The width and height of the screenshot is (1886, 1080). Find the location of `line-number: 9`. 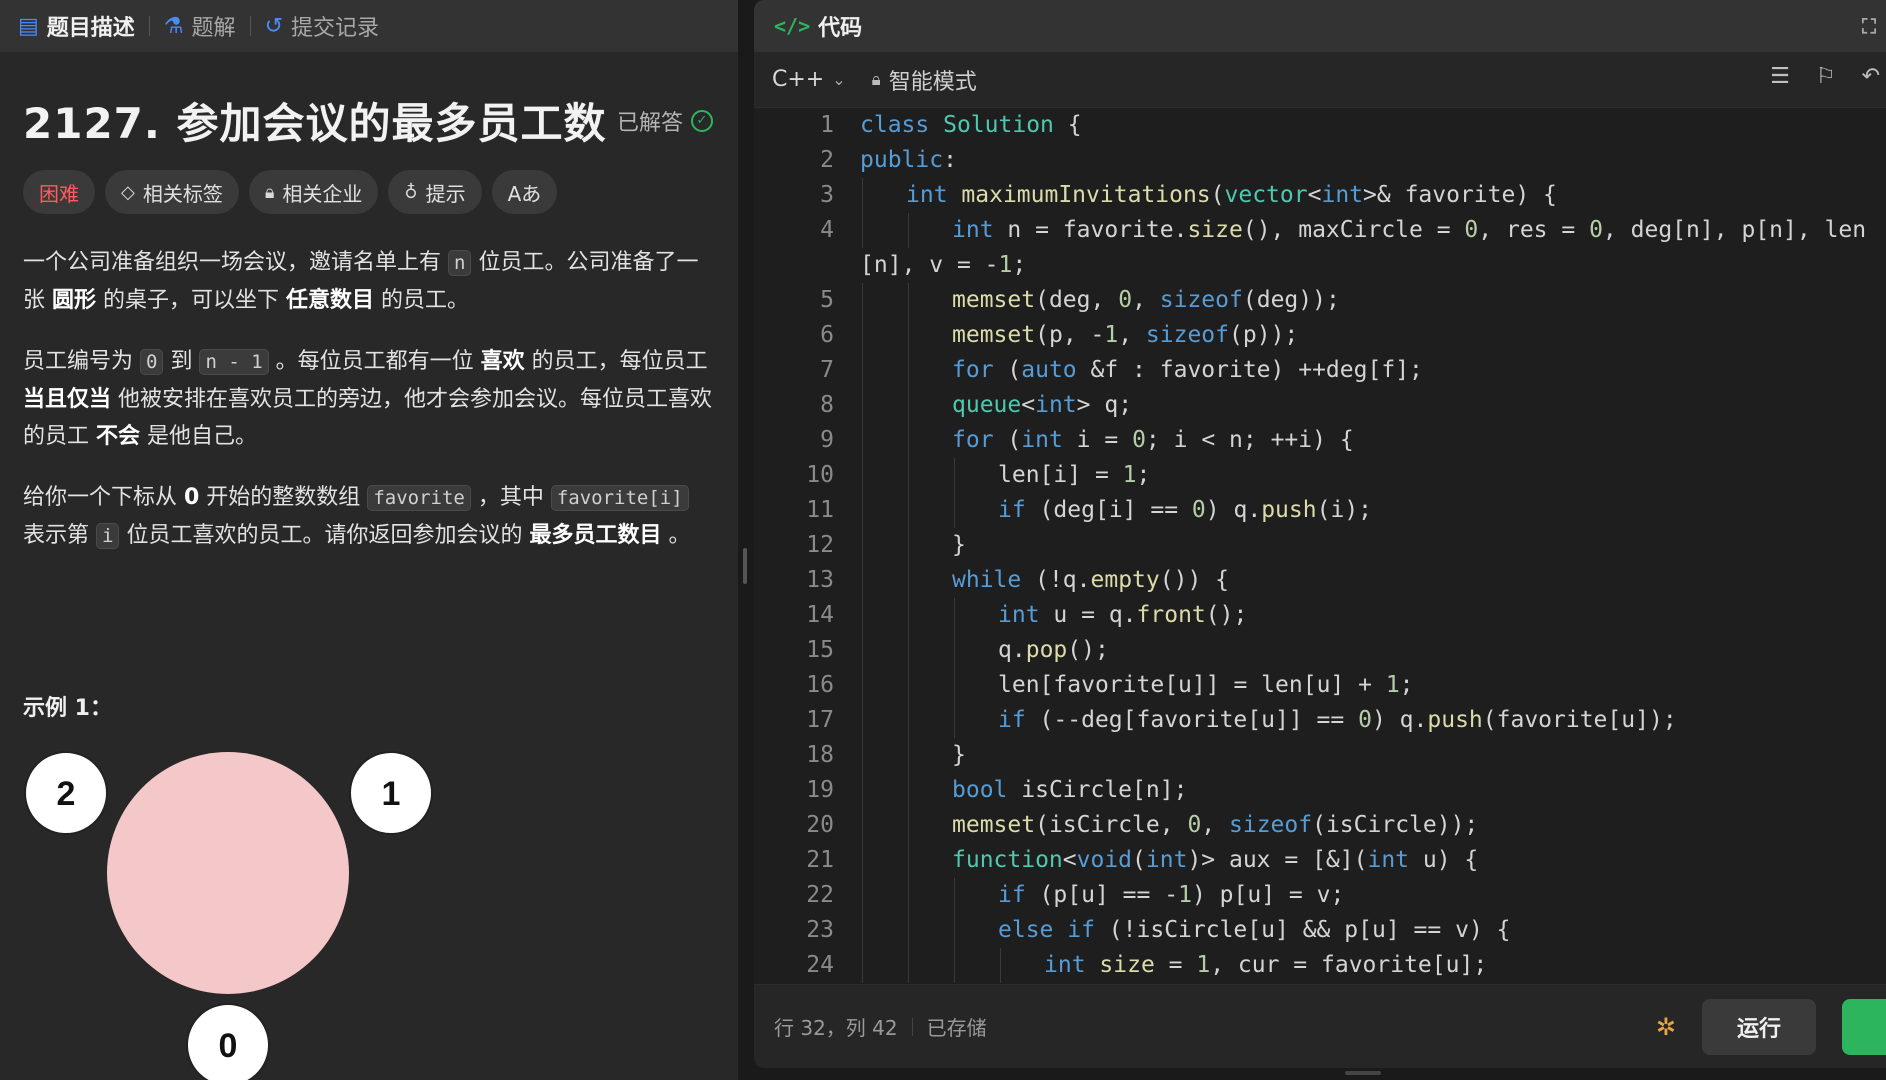

line-number: 9 is located at coordinates (827, 440).